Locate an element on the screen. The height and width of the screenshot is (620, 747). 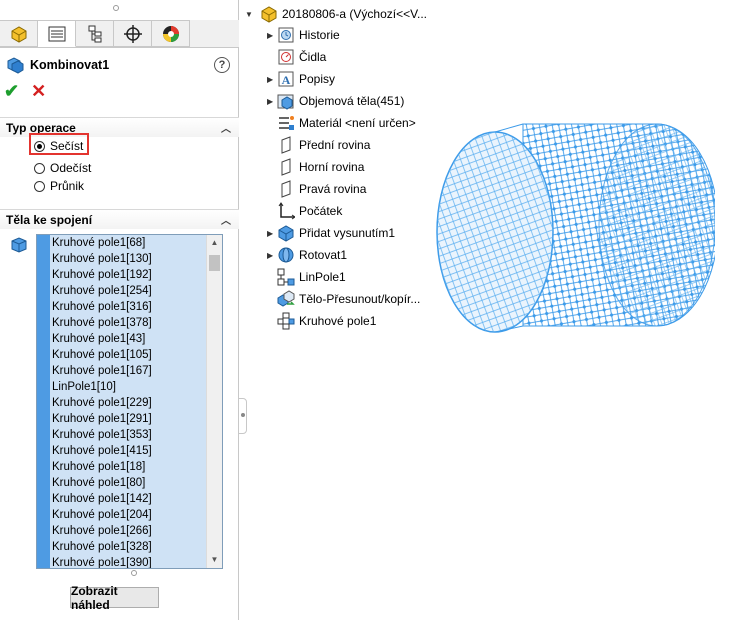
tree-node-linear-pattern: LinPole1 is located at coordinates (306, 277).